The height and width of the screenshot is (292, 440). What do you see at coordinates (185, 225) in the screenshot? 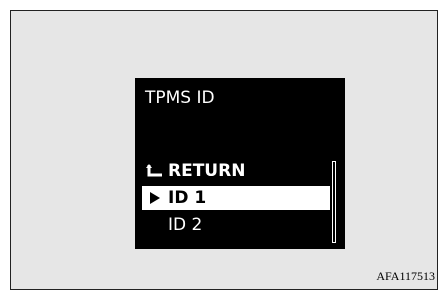
I see `menu-item-label: ID 2` at bounding box center [185, 225].